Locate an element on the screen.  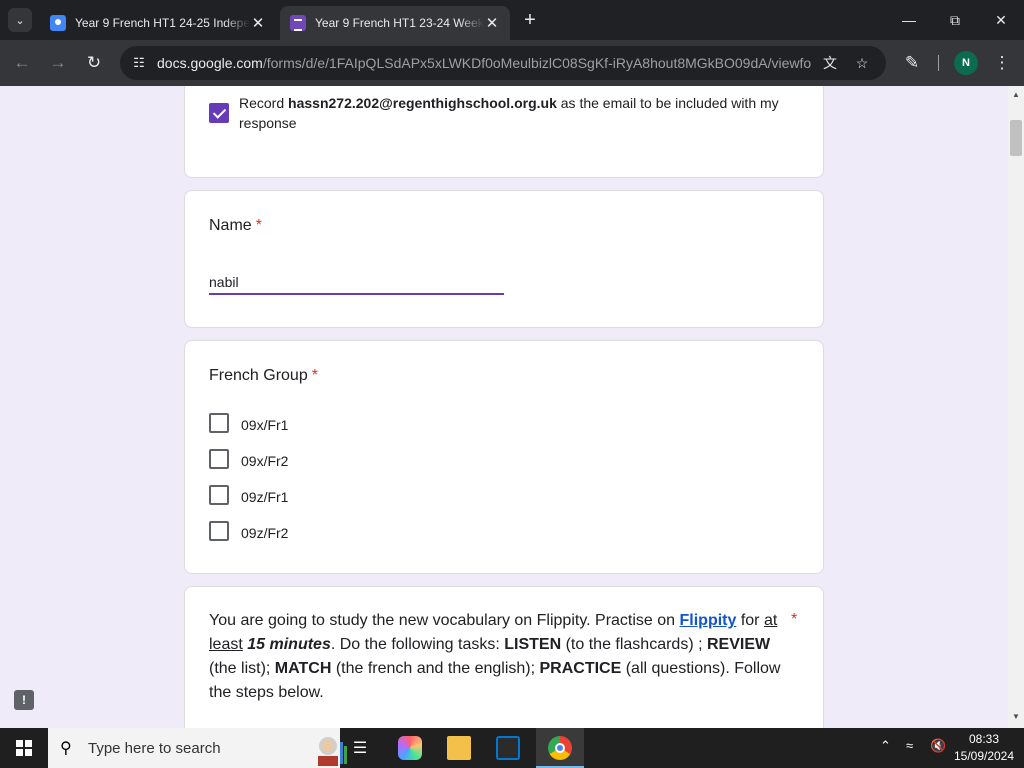
volume-muted-icon: 🔇 is located at coordinates (938, 746).